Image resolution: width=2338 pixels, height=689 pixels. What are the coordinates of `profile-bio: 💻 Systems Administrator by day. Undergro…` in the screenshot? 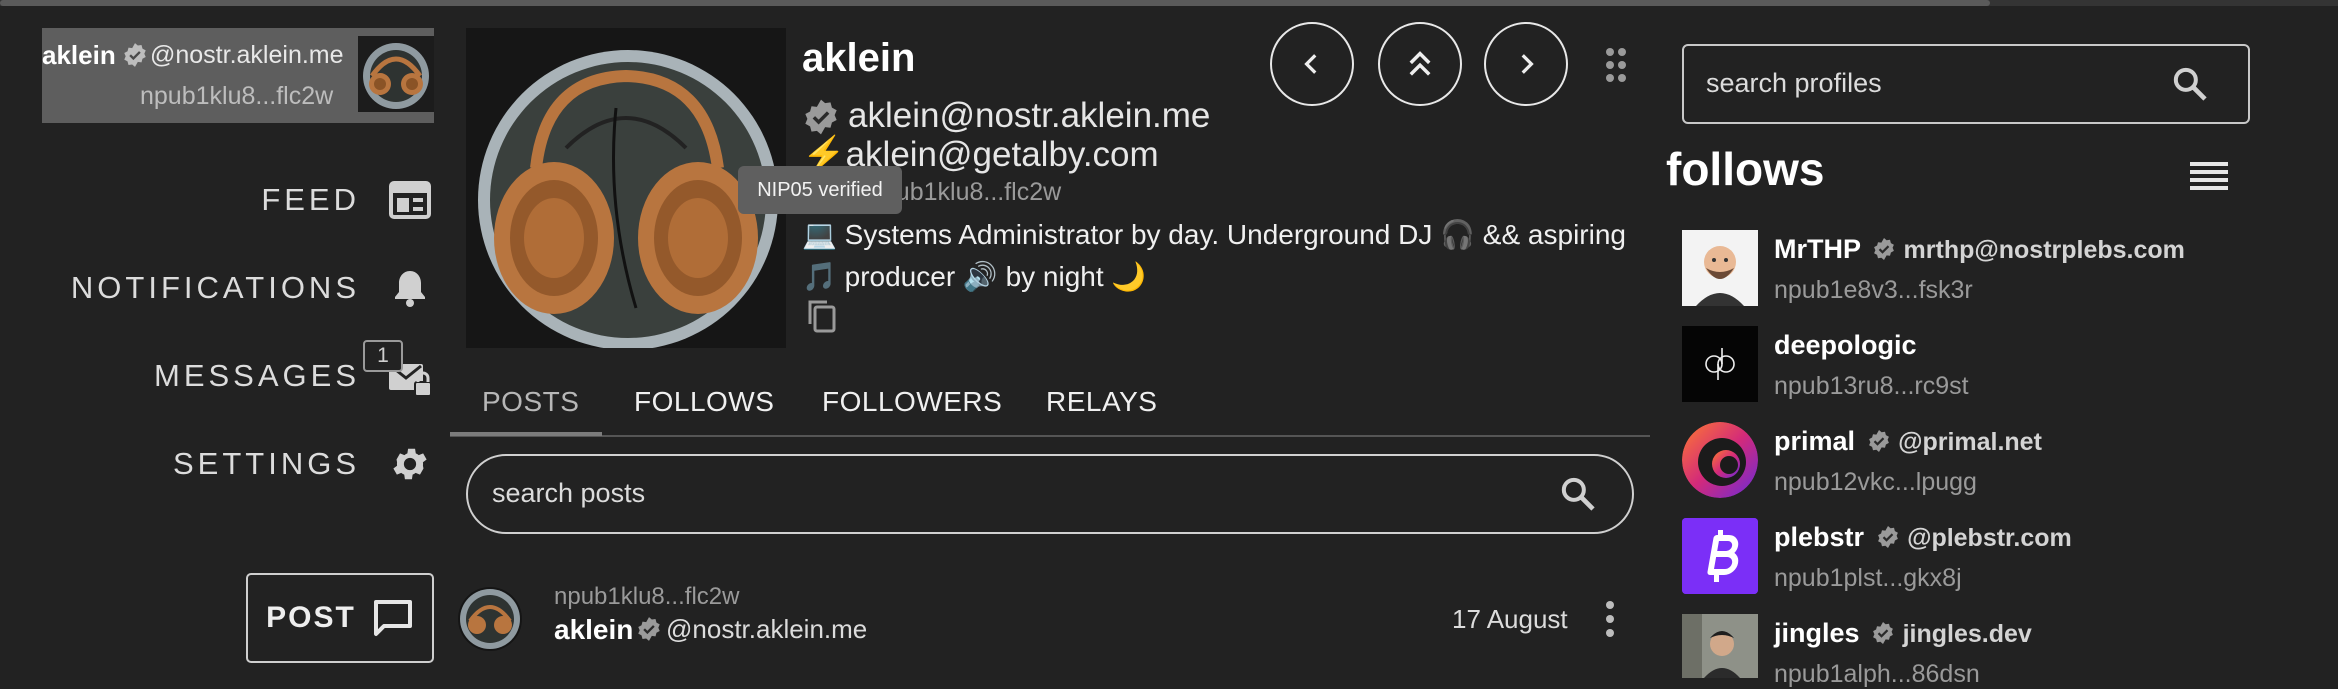 It's located at (1214, 255).